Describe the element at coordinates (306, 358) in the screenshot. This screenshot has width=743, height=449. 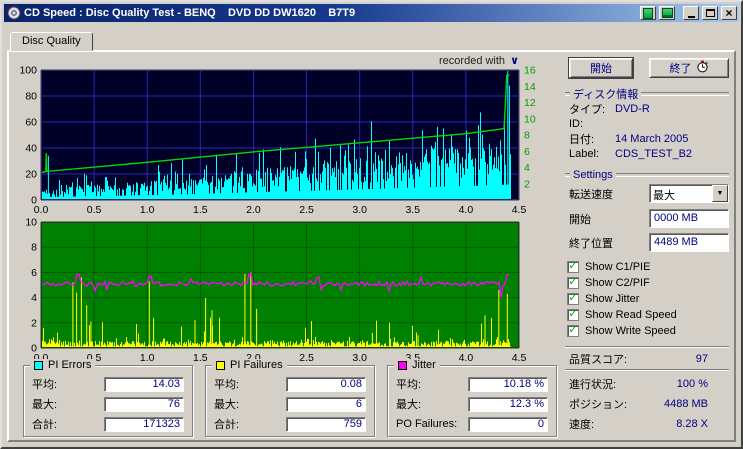
I see `svg-text: 2.5` at that location.